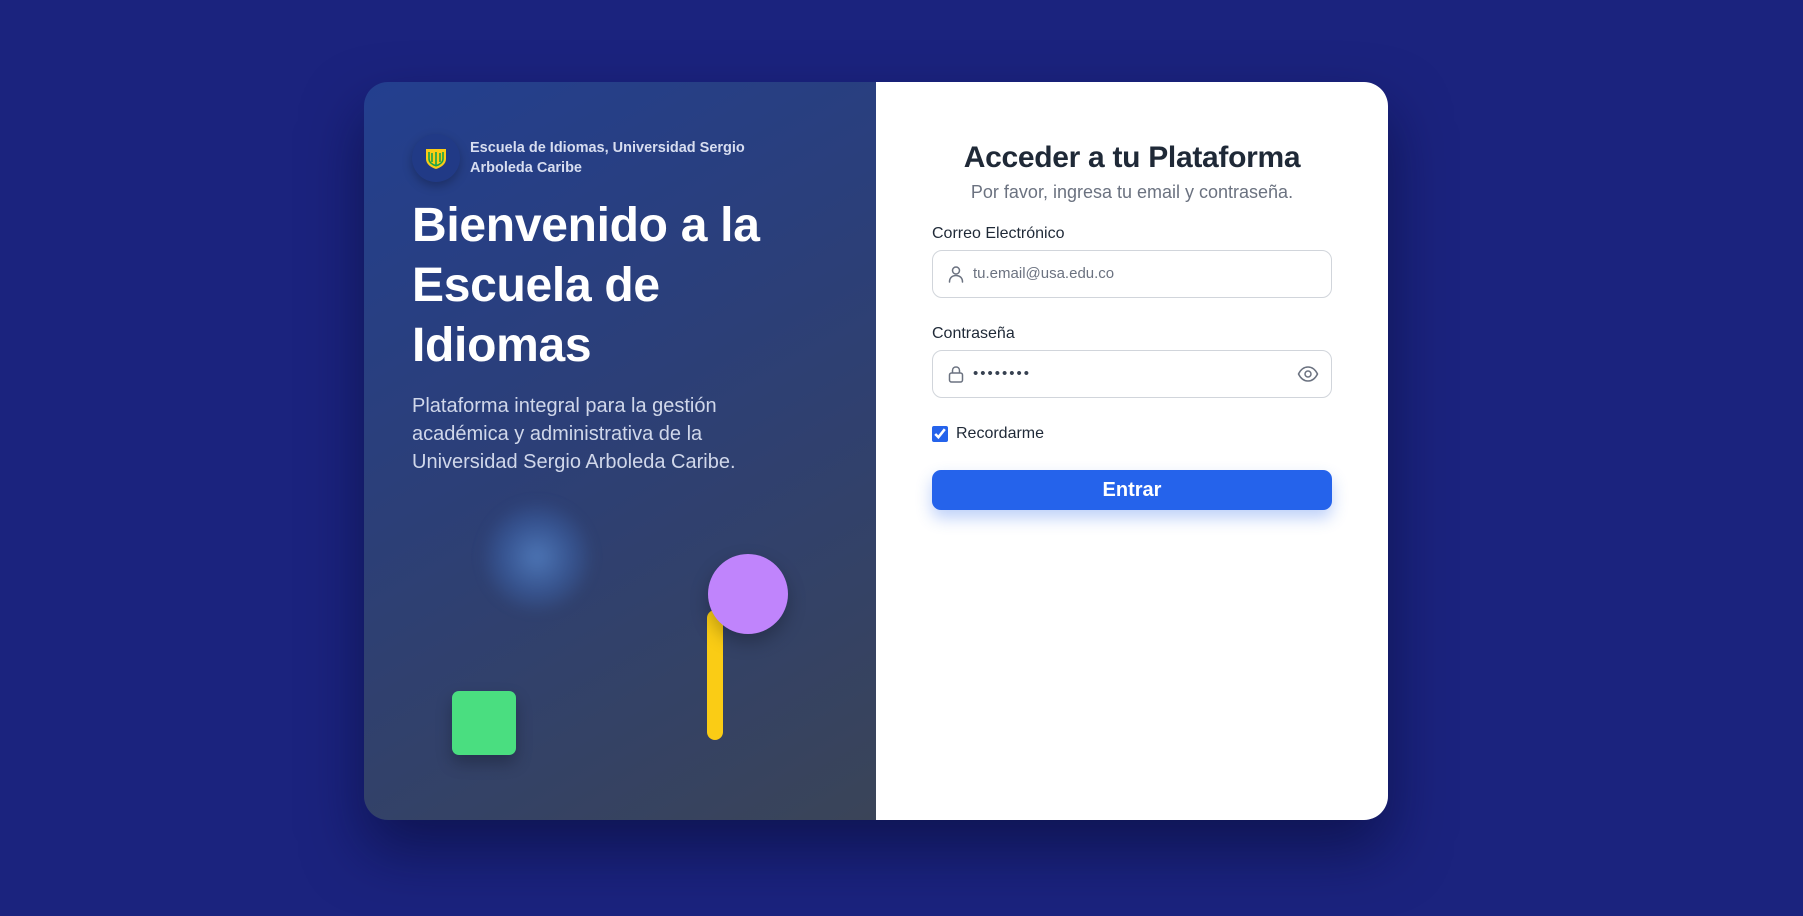  I want to click on remember-checkbox, so click(940, 434).